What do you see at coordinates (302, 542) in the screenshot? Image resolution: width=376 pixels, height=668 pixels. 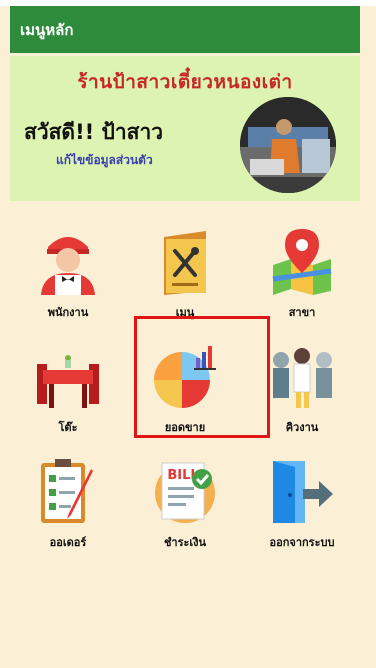 I see `menu-item-label: ออกจากระบบ` at bounding box center [302, 542].